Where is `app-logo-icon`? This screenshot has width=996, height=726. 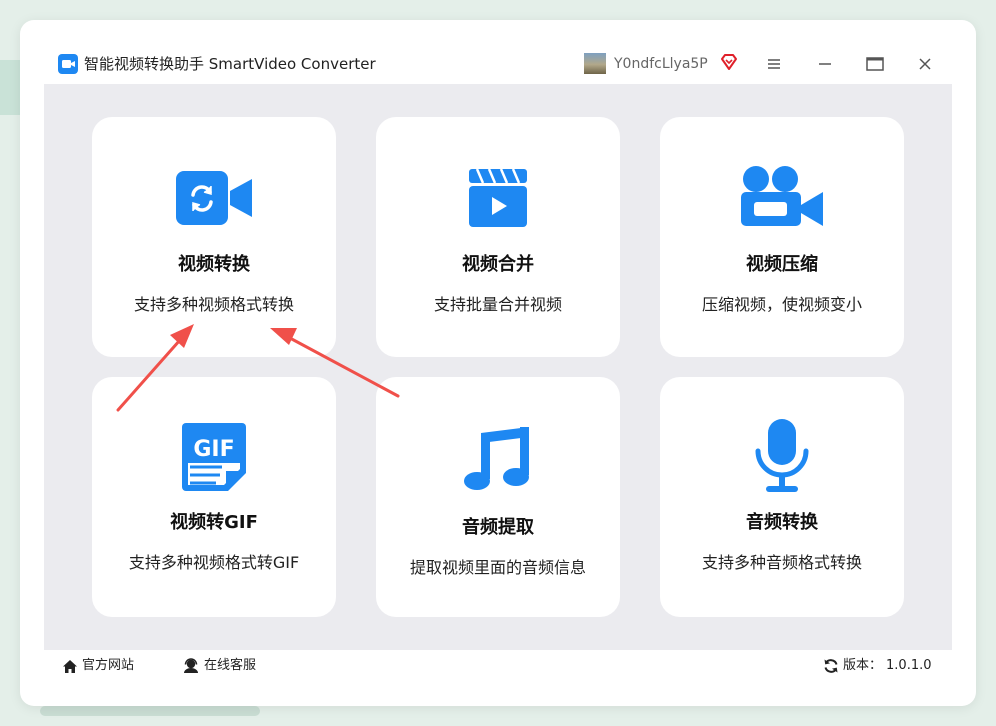 app-logo-icon is located at coordinates (68, 64).